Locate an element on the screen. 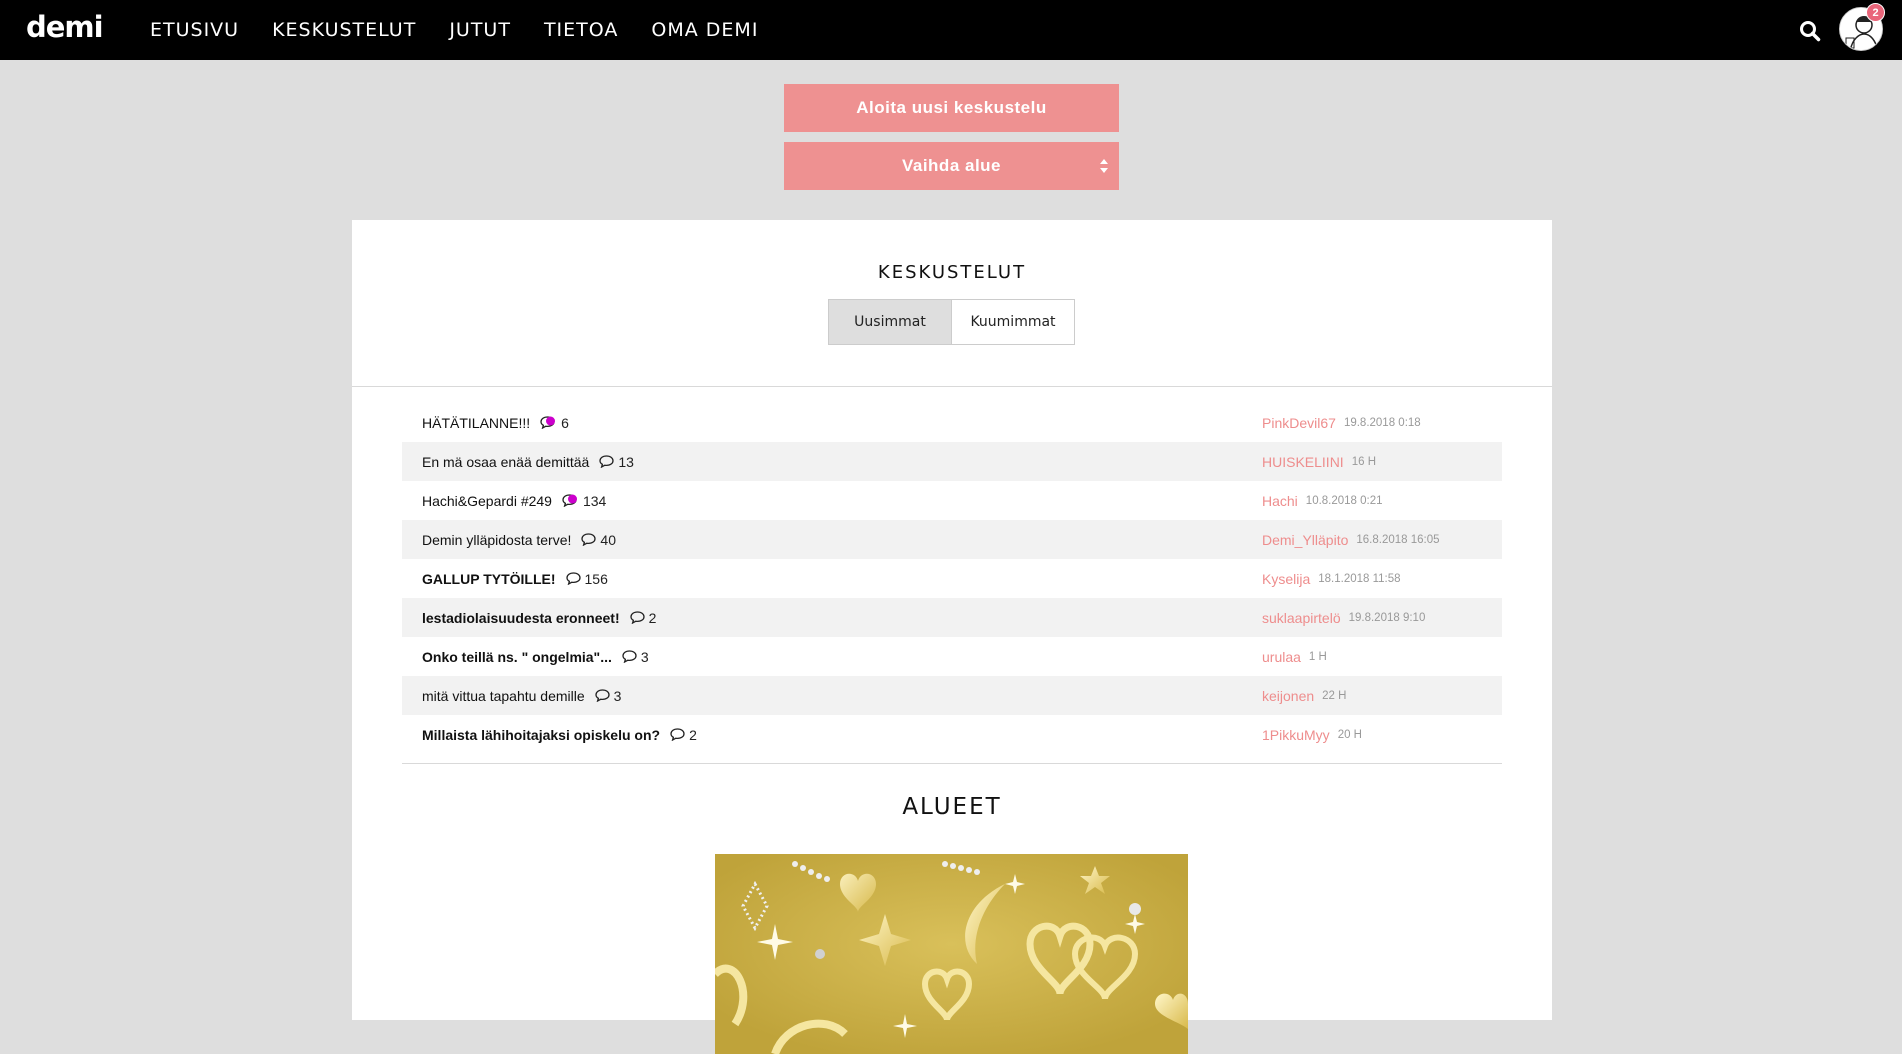 The width and height of the screenshot is (1902, 1054). thread-author-link: PinkDevil67 is located at coordinates (1299, 423).